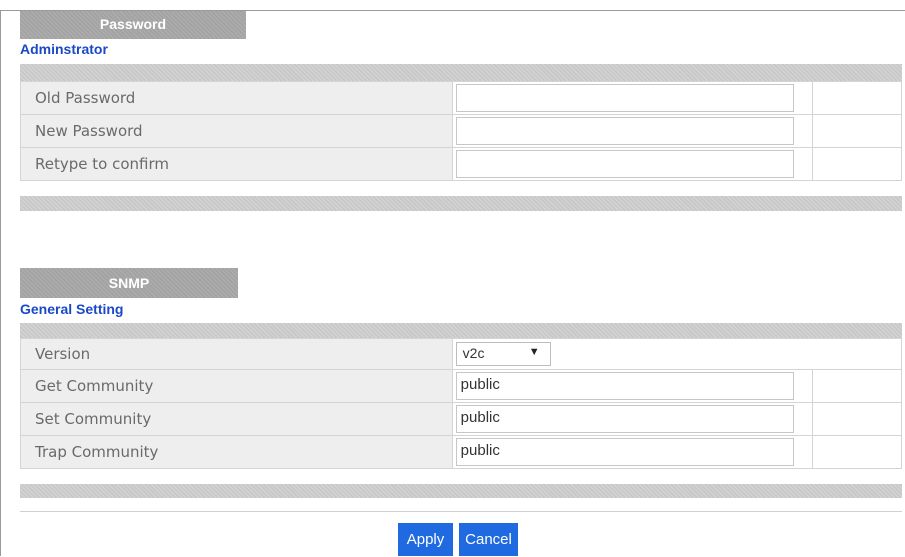 This screenshot has width=905, height=557. I want to click on new-password-input, so click(624, 131).